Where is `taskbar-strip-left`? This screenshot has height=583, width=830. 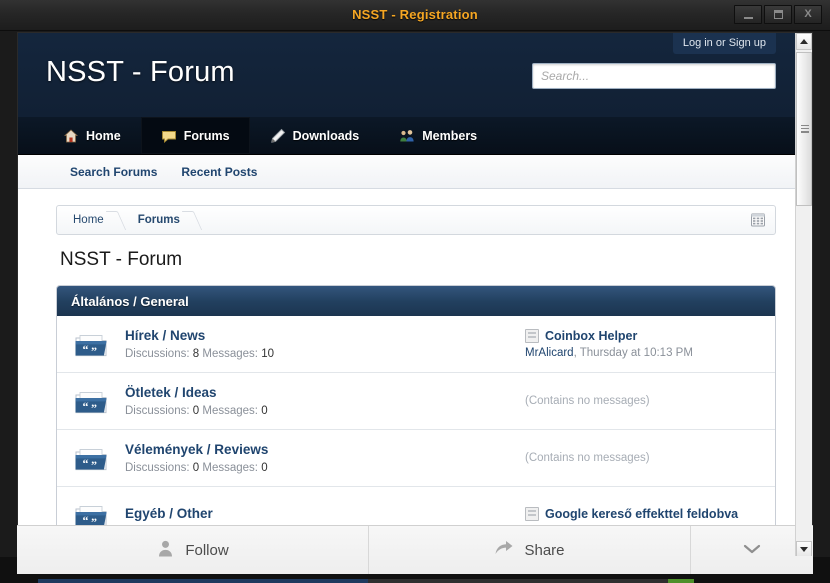 taskbar-strip-left is located at coordinates (203, 581).